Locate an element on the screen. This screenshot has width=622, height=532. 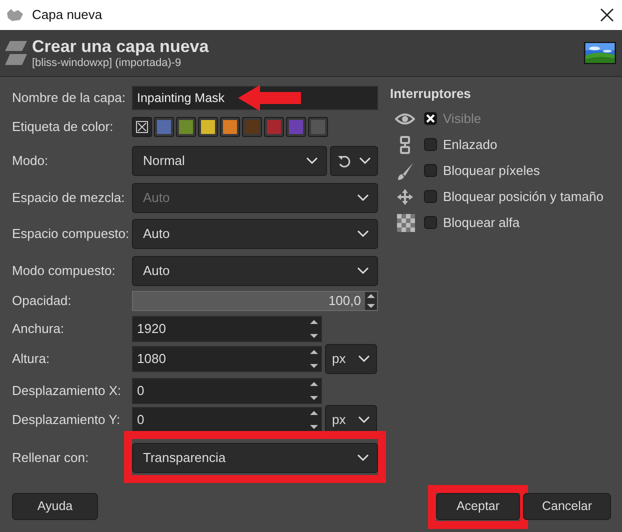
field-label: Altura: is located at coordinates (31, 359).